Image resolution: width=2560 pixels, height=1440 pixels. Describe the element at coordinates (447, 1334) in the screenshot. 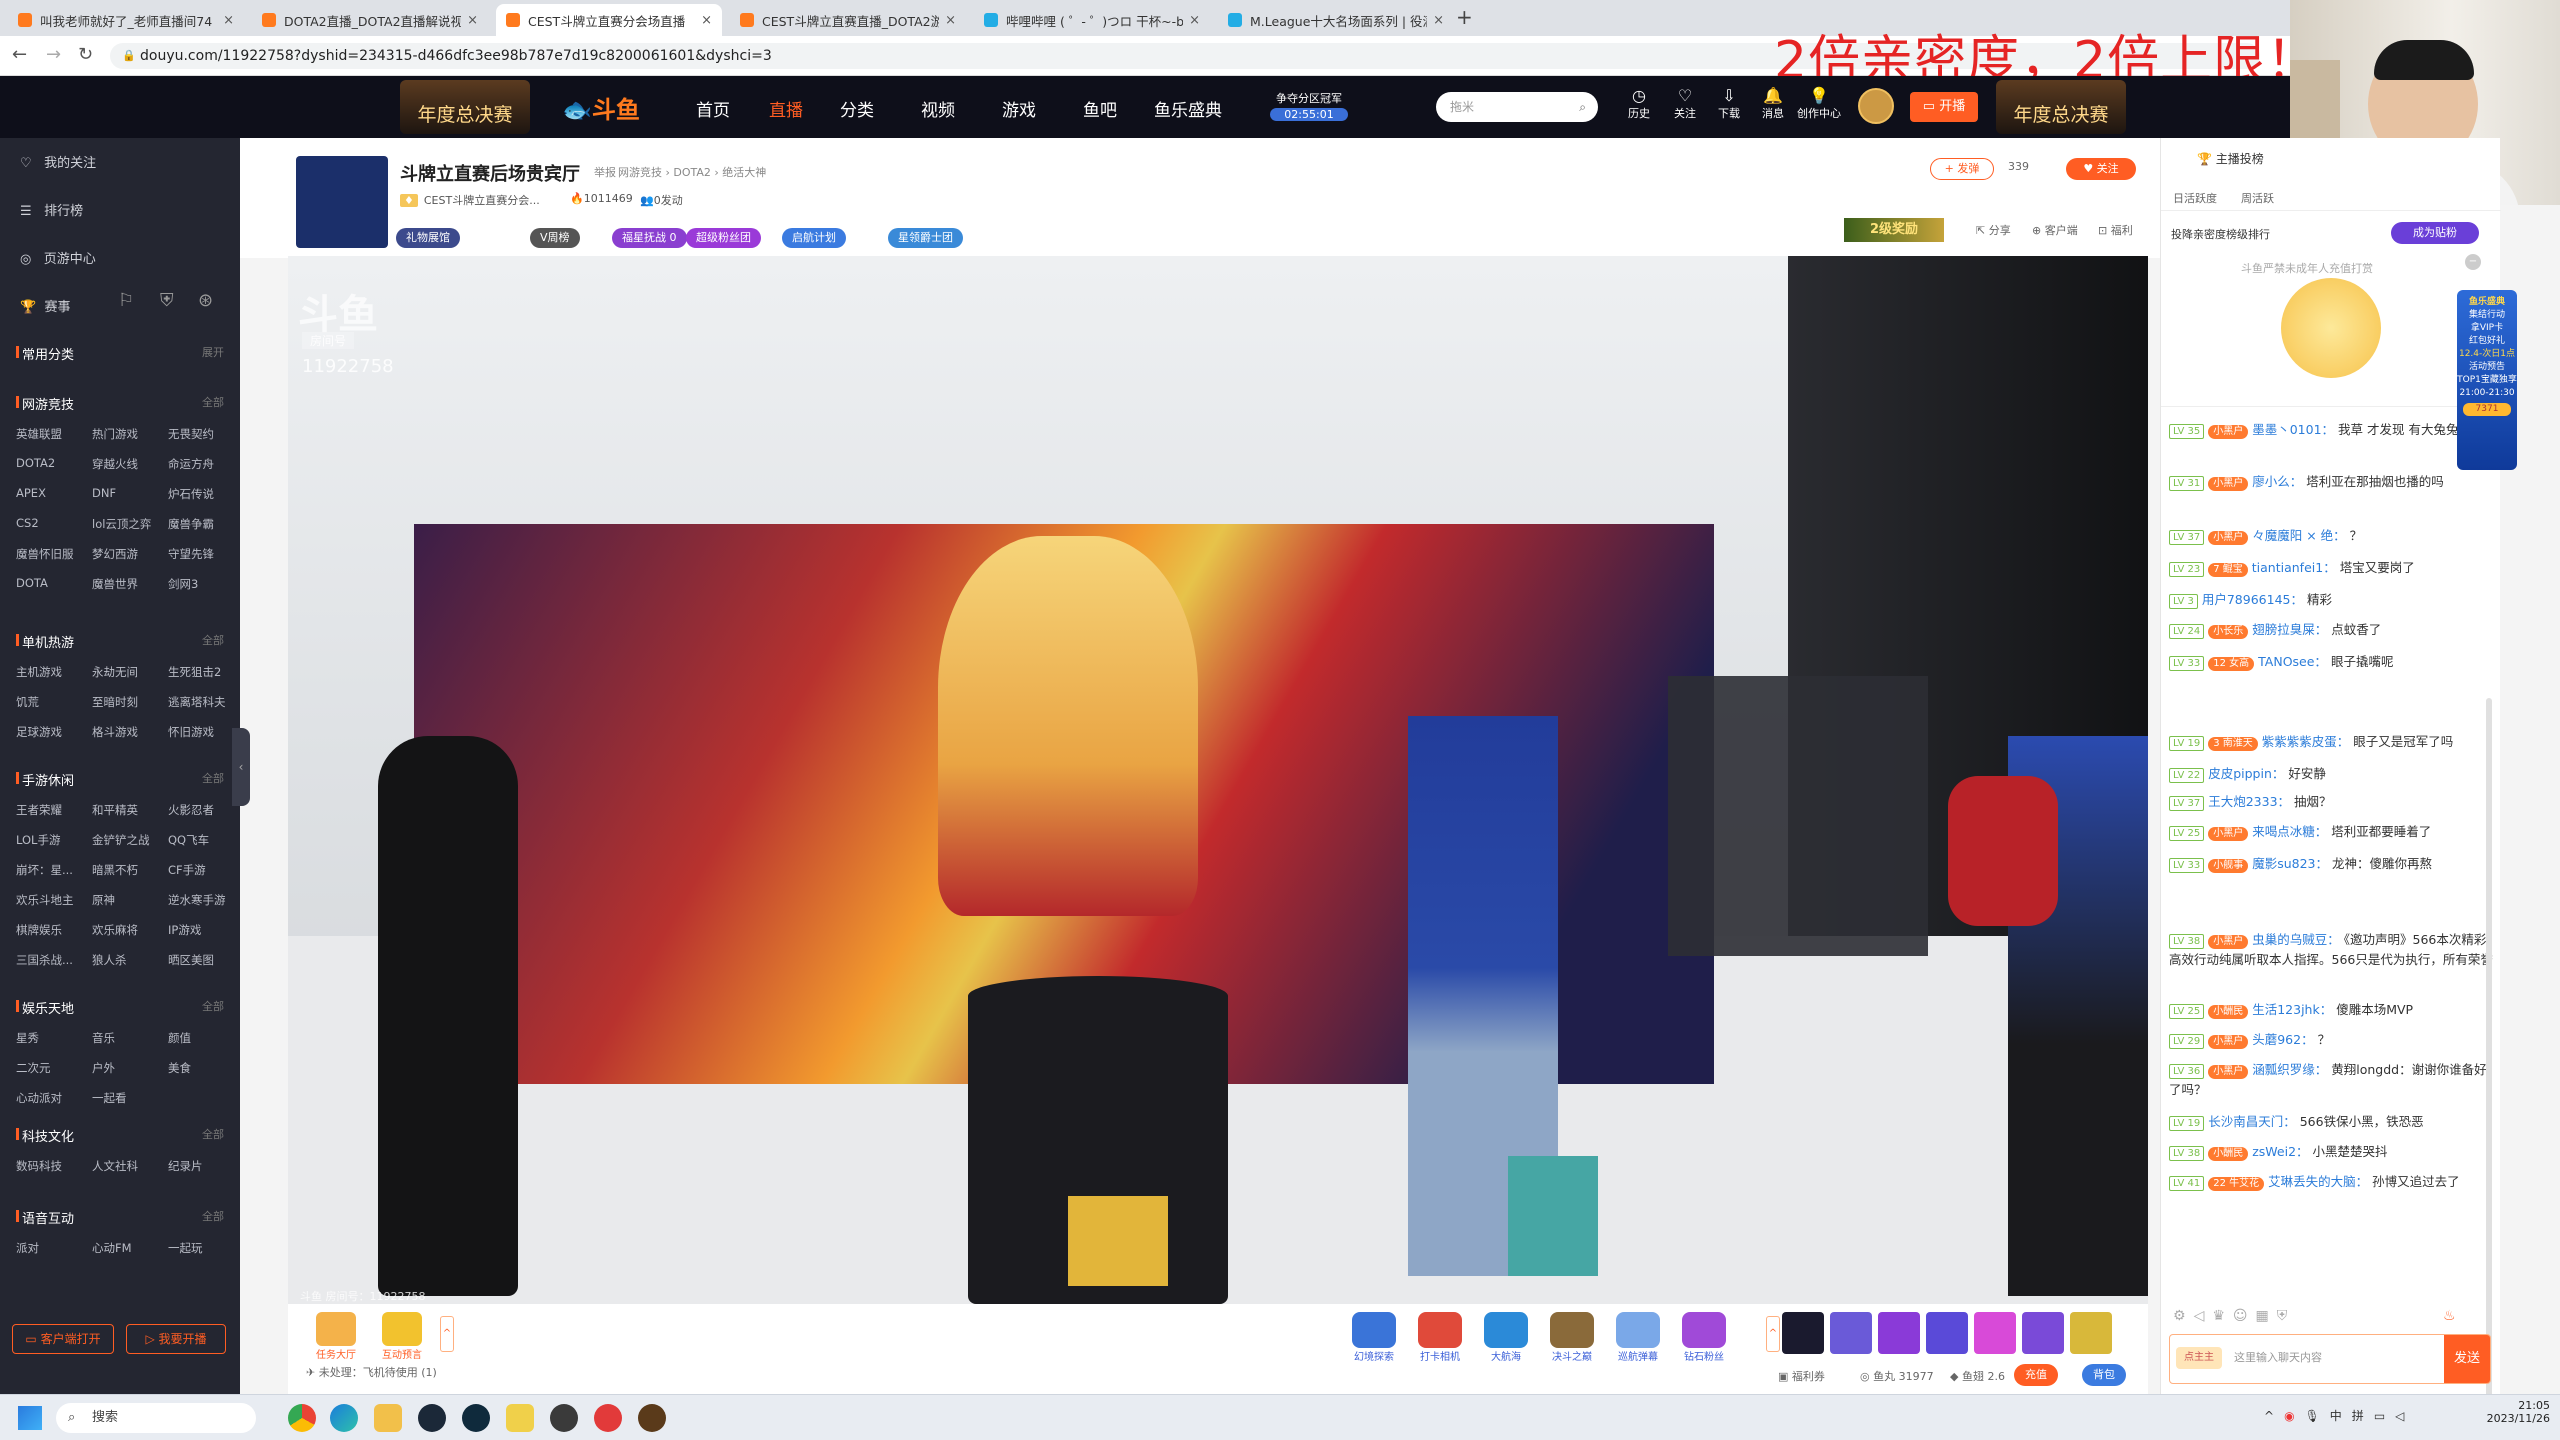

I see `expand-left-button: ^` at that location.